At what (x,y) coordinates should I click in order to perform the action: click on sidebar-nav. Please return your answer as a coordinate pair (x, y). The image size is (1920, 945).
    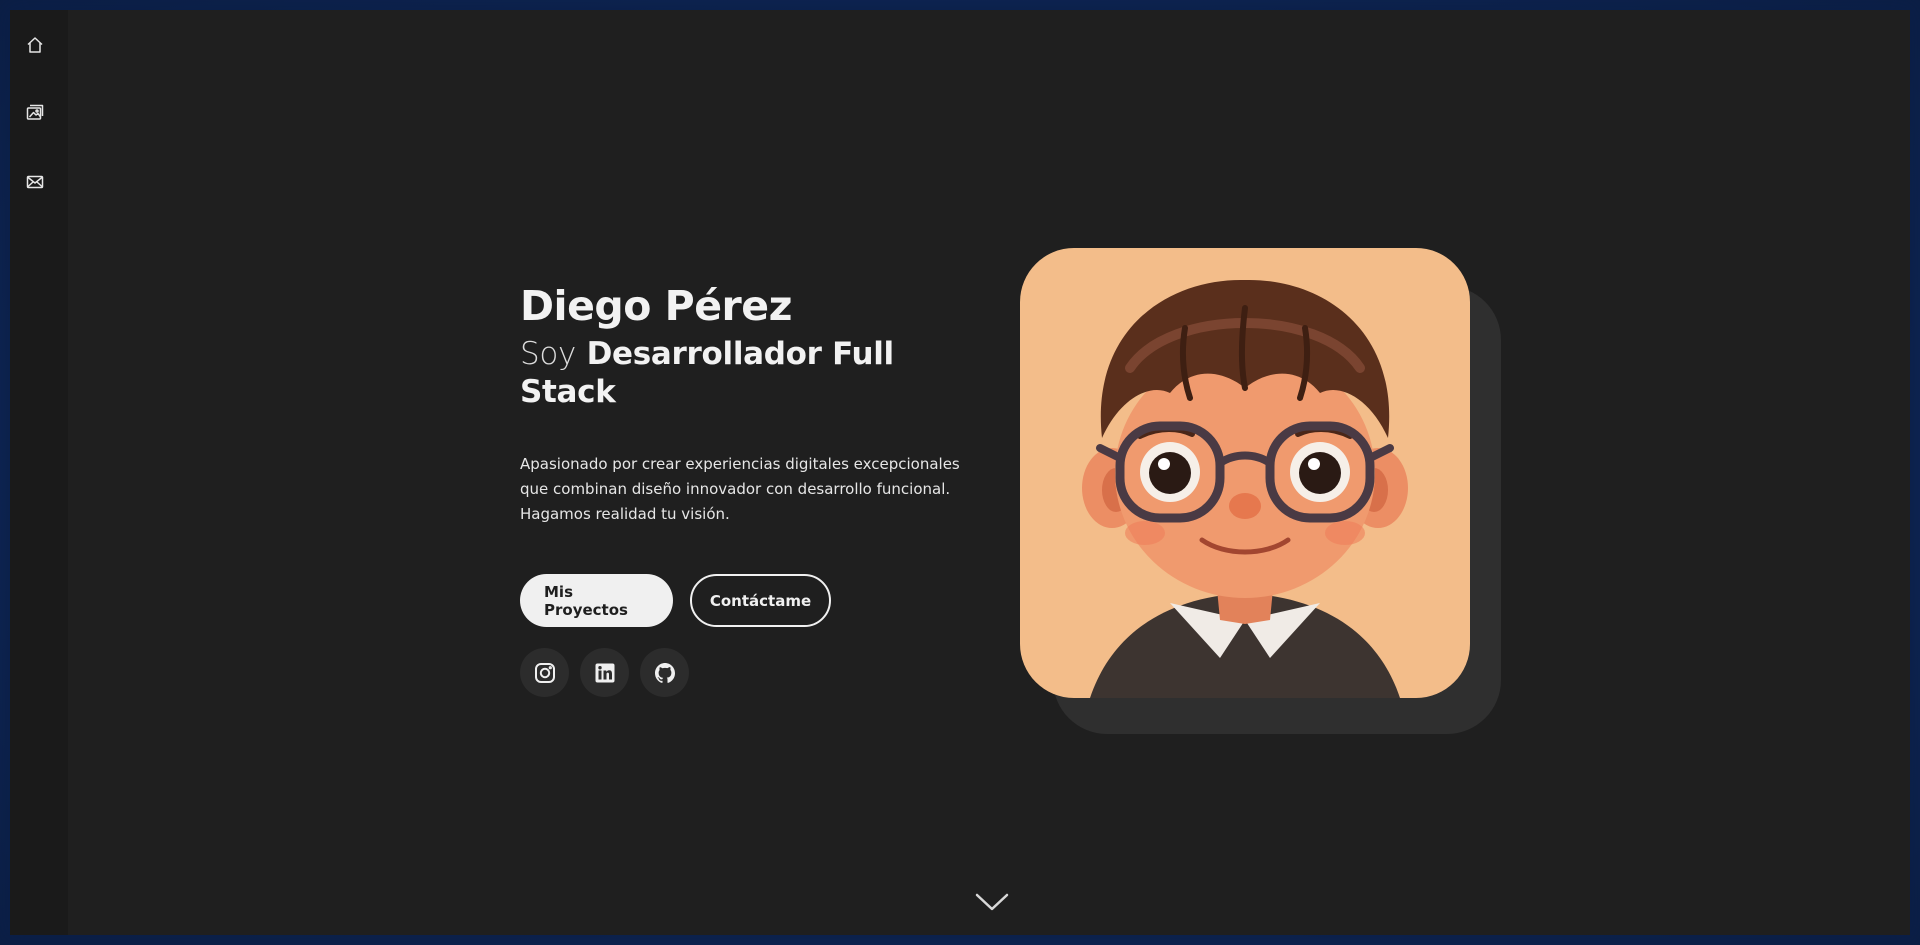
    Looking at the image, I should click on (39, 472).